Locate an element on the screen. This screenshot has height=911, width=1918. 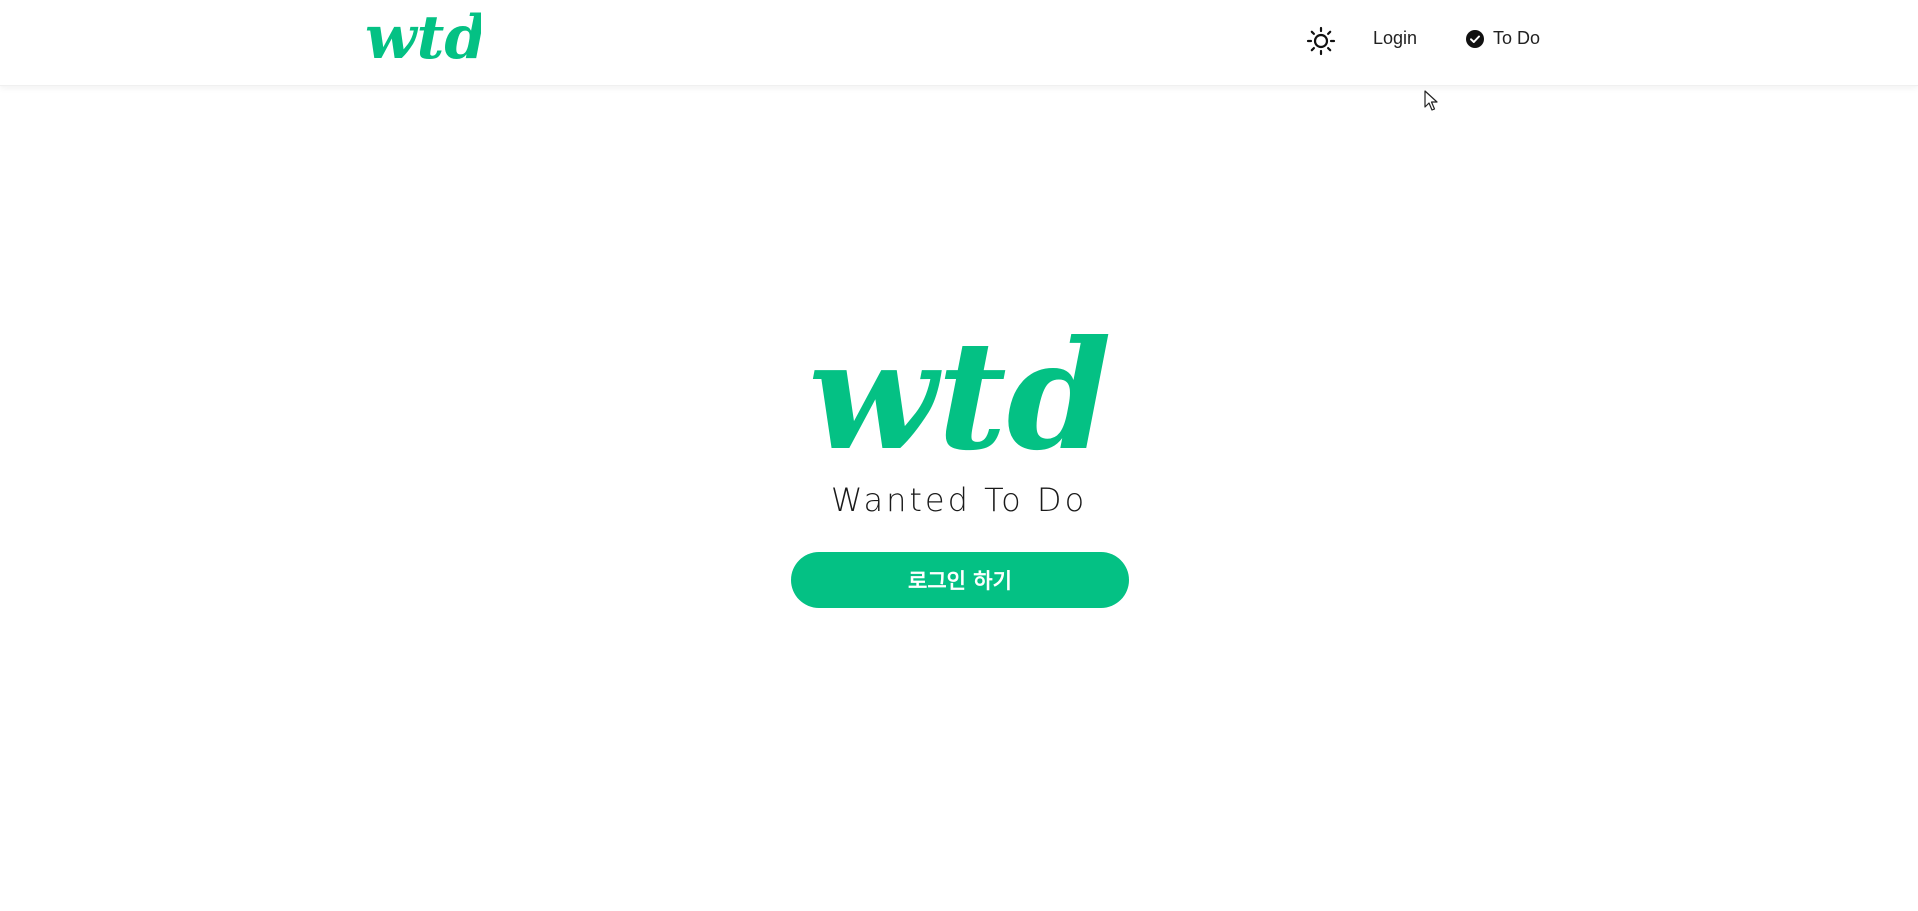
nav-todo-link: To Do is located at coordinates (1503, 38).